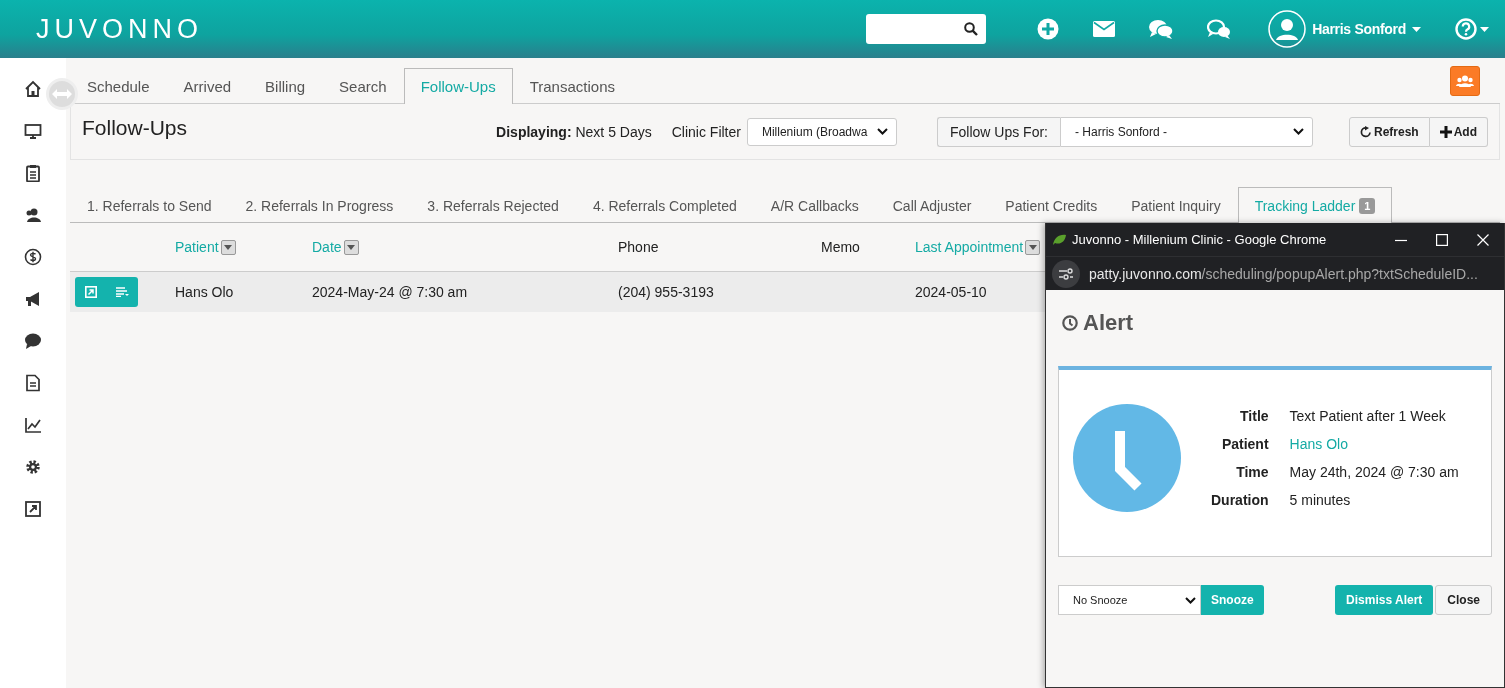 This screenshot has width=1505, height=688. Describe the element at coordinates (1287, 29) in the screenshot. I see `avatar-icon` at that location.